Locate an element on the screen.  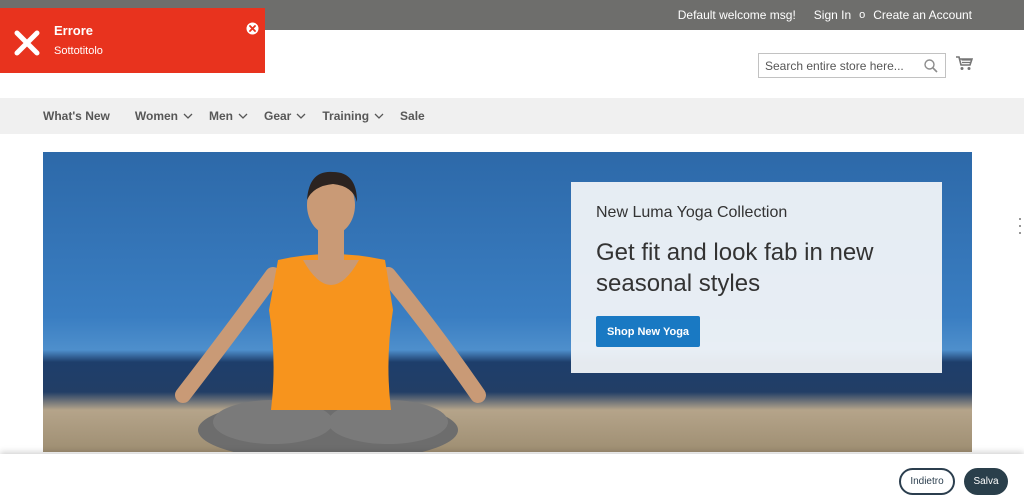
error-x-icon is located at coordinates (27, 43).